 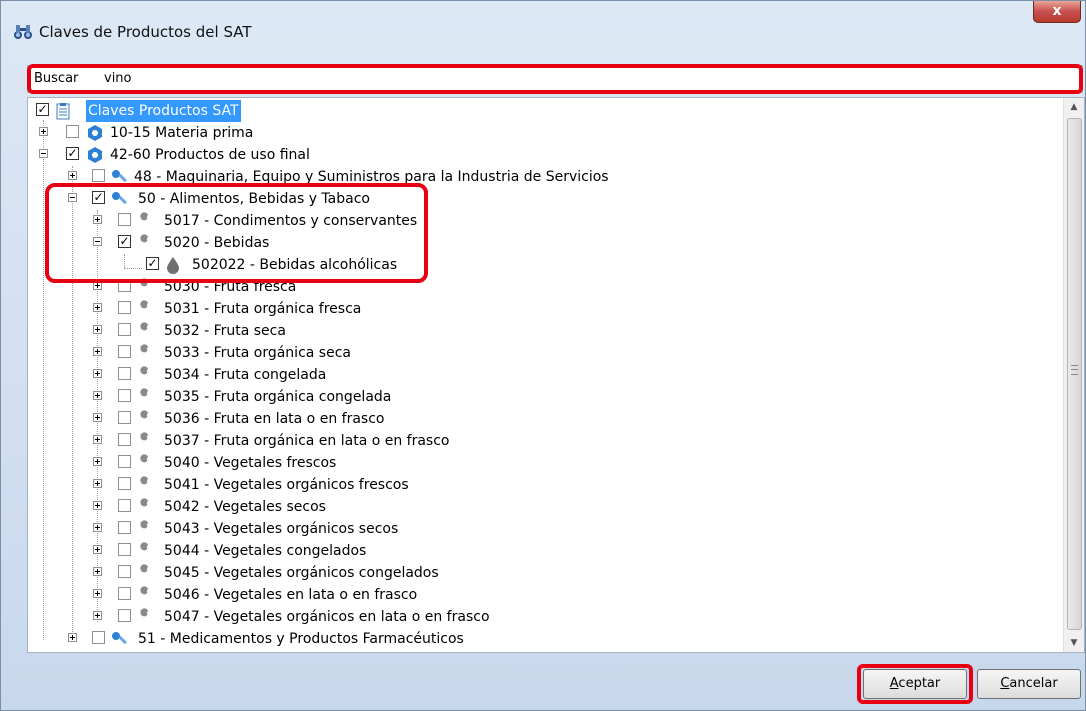 What do you see at coordinates (263, 309) in the screenshot?
I see `tree-node-label: 5031 - Fruta orgánica fresca` at bounding box center [263, 309].